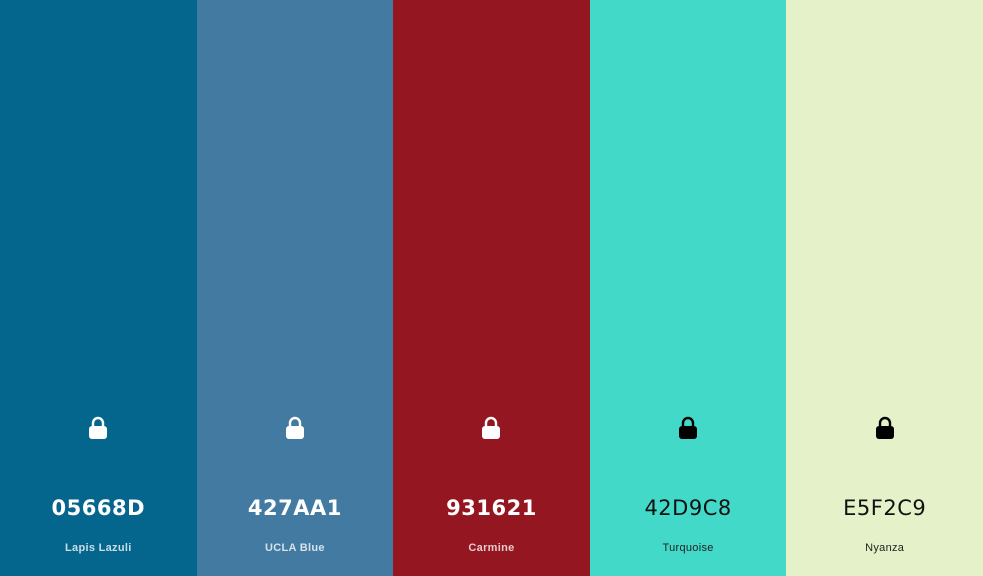  What do you see at coordinates (295, 548) in the screenshot?
I see `color-name: UCLA Blue` at bounding box center [295, 548].